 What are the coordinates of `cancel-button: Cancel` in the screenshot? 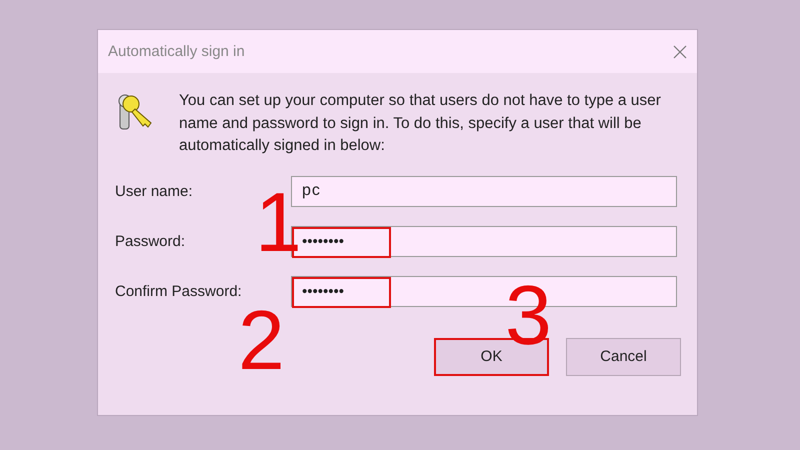 It's located at (623, 357).